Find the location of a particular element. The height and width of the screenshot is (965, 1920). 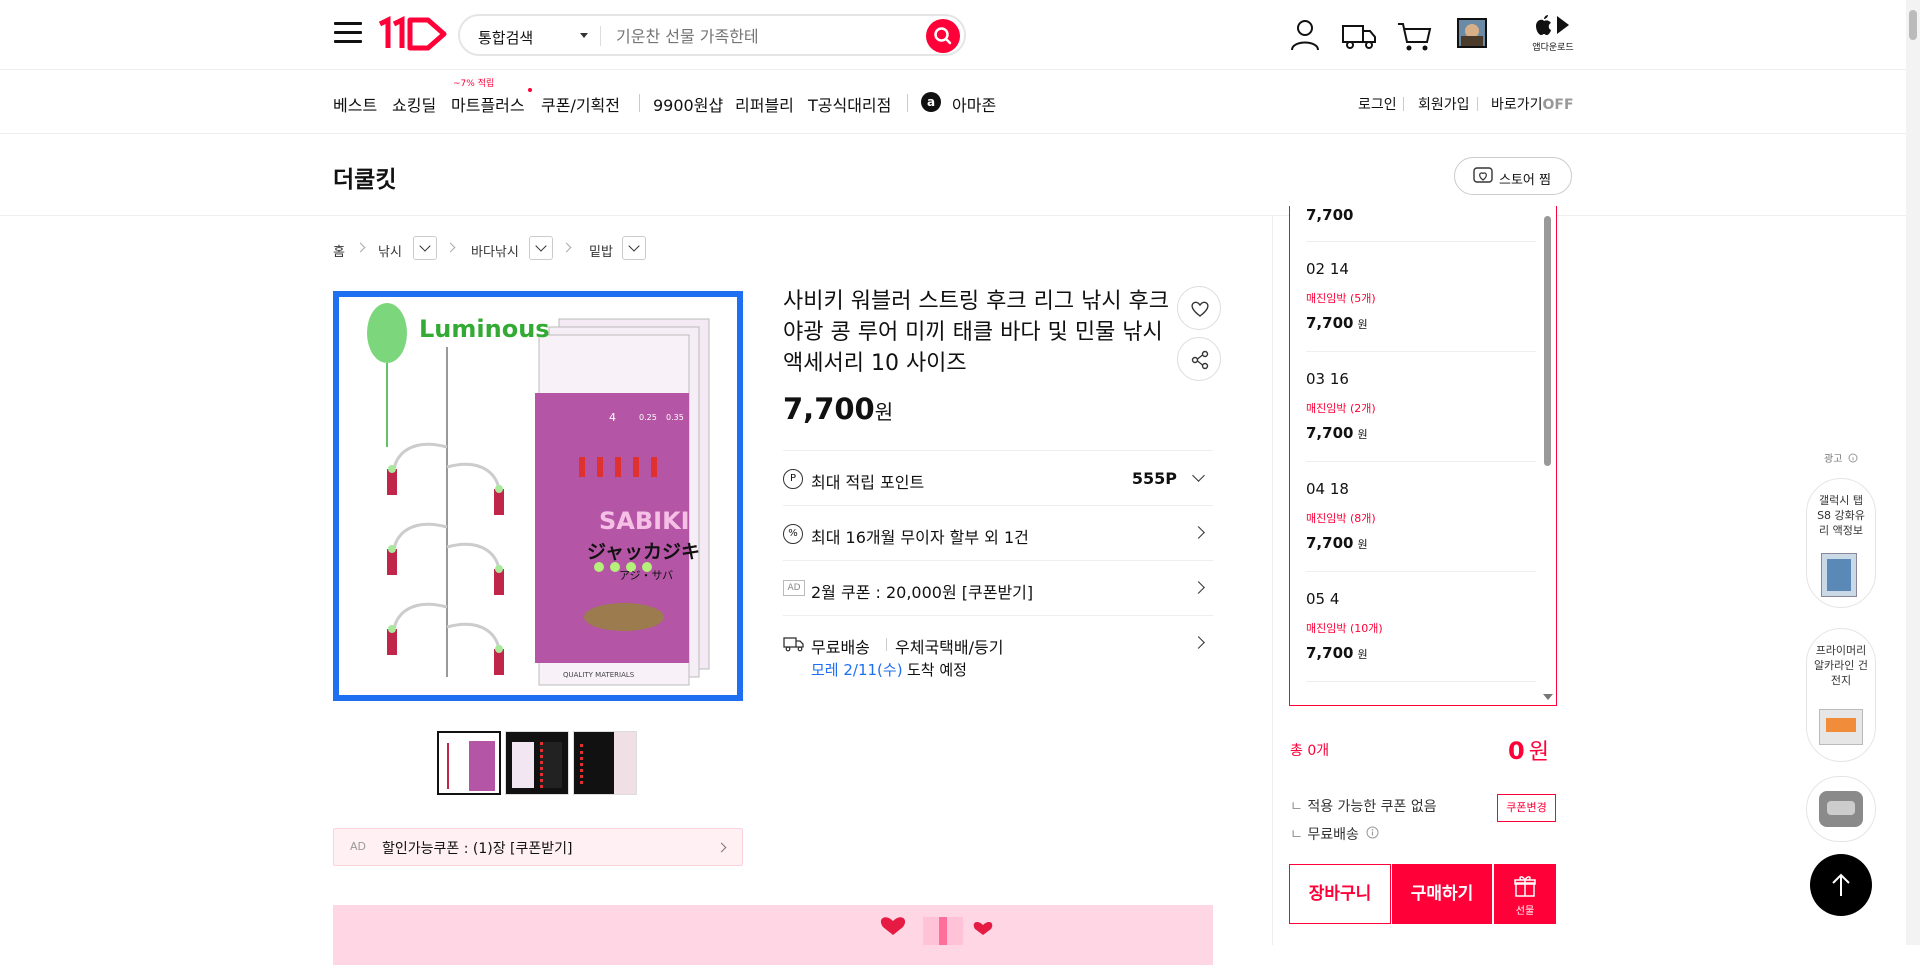

points-row: P 최대 적립 포인트 555P is located at coordinates (998, 477).